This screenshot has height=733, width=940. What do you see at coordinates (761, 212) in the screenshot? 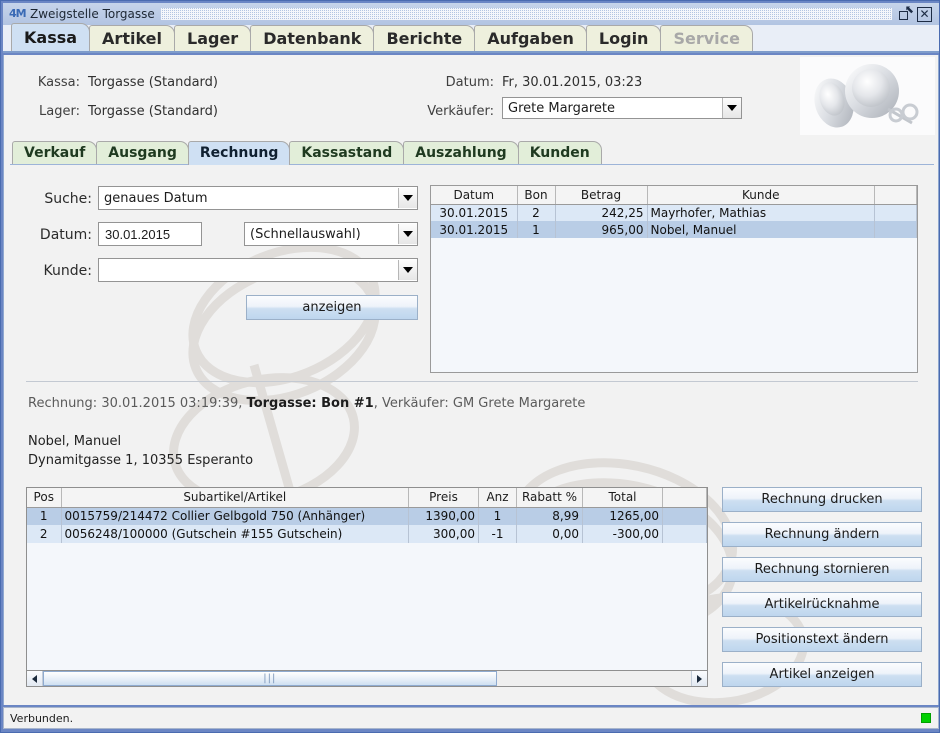
I see `cell-kunde: Mayrhofer, Mathias` at bounding box center [761, 212].